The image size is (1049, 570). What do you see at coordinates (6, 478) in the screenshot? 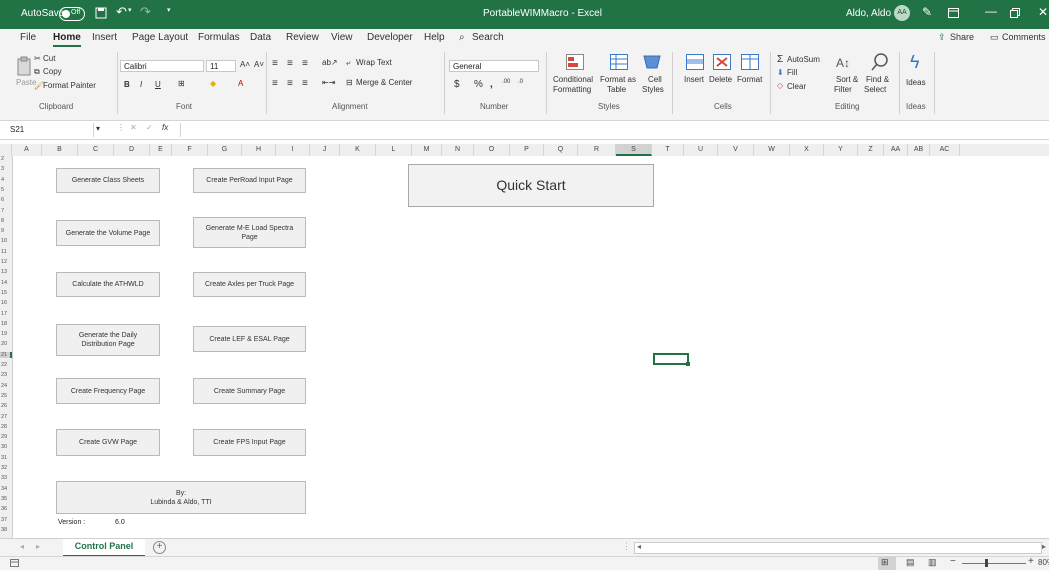
I see `row-header-33: 33` at bounding box center [6, 478].